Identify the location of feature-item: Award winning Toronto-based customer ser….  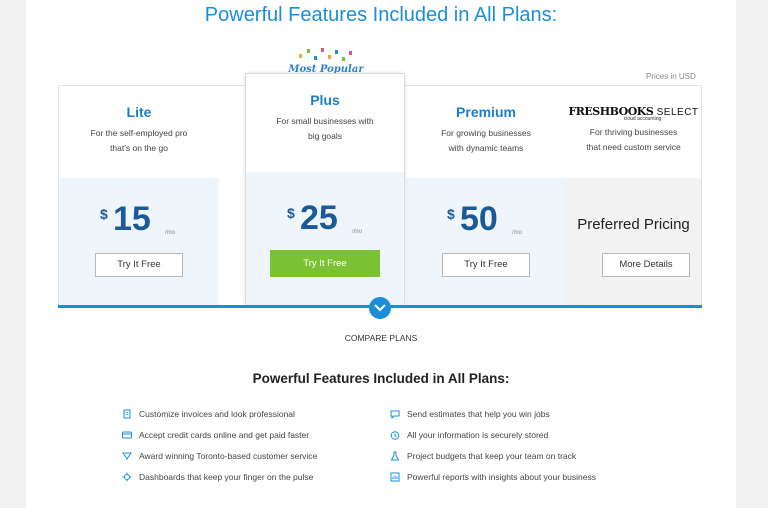
(219, 455).